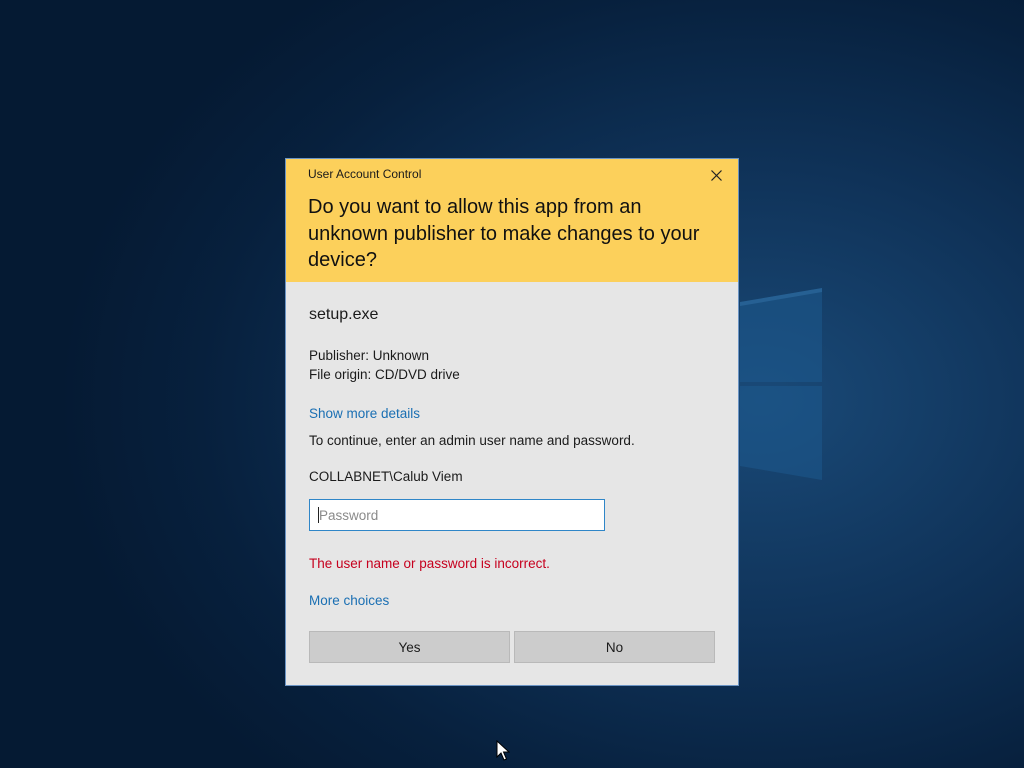  I want to click on show-more-details-link: Show more details, so click(364, 413).